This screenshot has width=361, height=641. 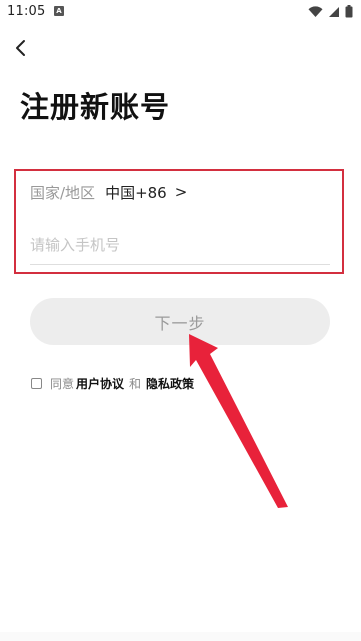 What do you see at coordinates (135, 384) in the screenshot?
I see `agreement-and: 和` at bounding box center [135, 384].